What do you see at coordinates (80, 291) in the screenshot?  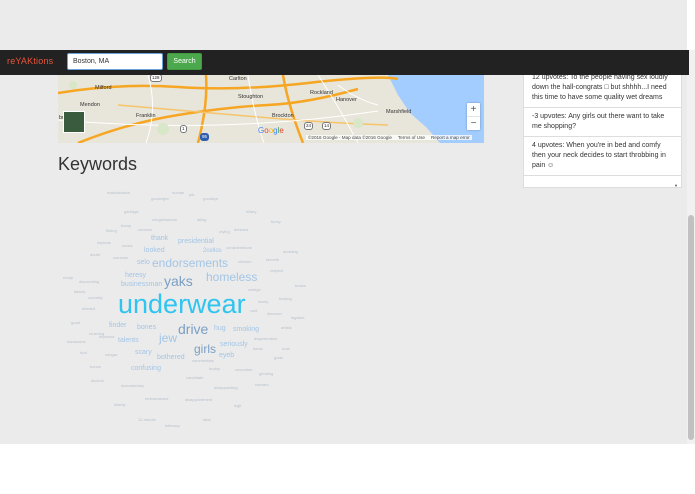 I see `keyword-falsely: falsely` at bounding box center [80, 291].